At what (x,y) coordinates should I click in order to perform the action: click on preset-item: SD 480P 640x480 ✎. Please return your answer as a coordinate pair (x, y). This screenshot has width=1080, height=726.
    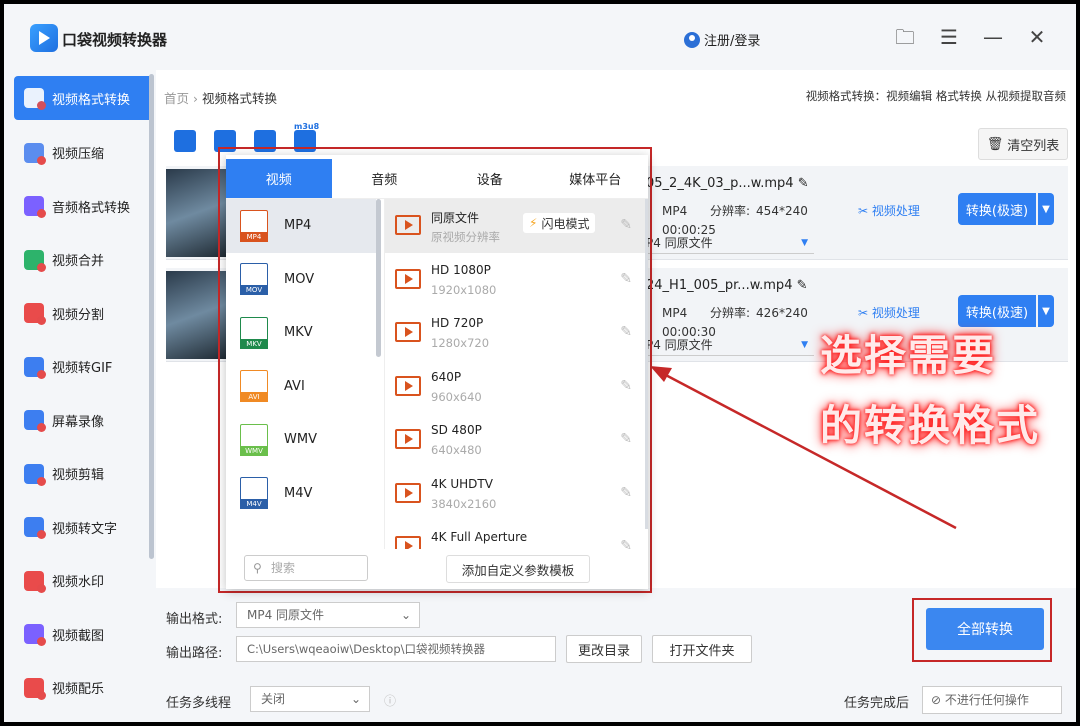
    Looking at the image, I should click on (516, 440).